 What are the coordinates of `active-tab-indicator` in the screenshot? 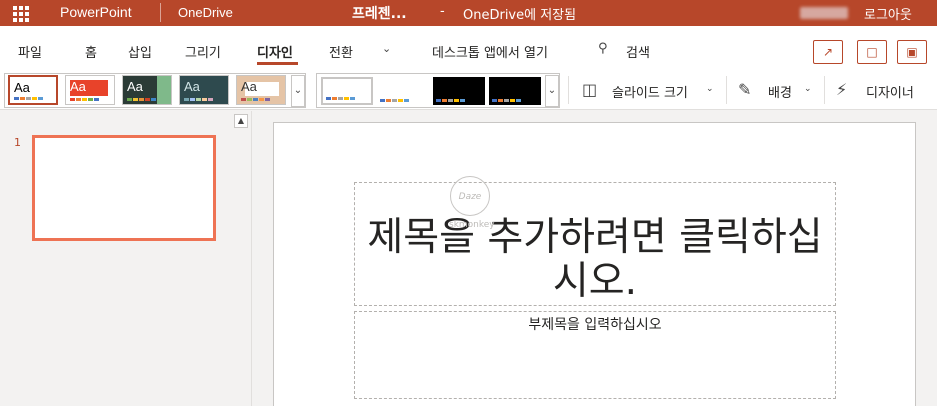 It's located at (277, 63).